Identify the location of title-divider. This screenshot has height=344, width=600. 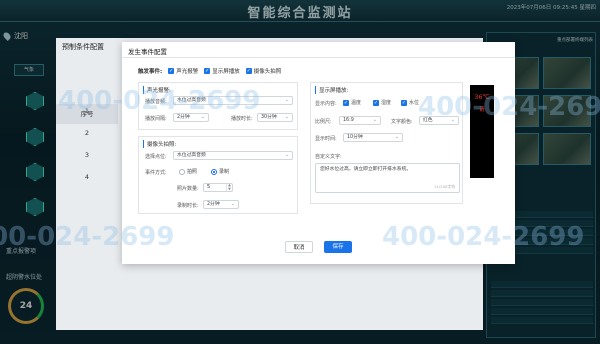
(318, 57).